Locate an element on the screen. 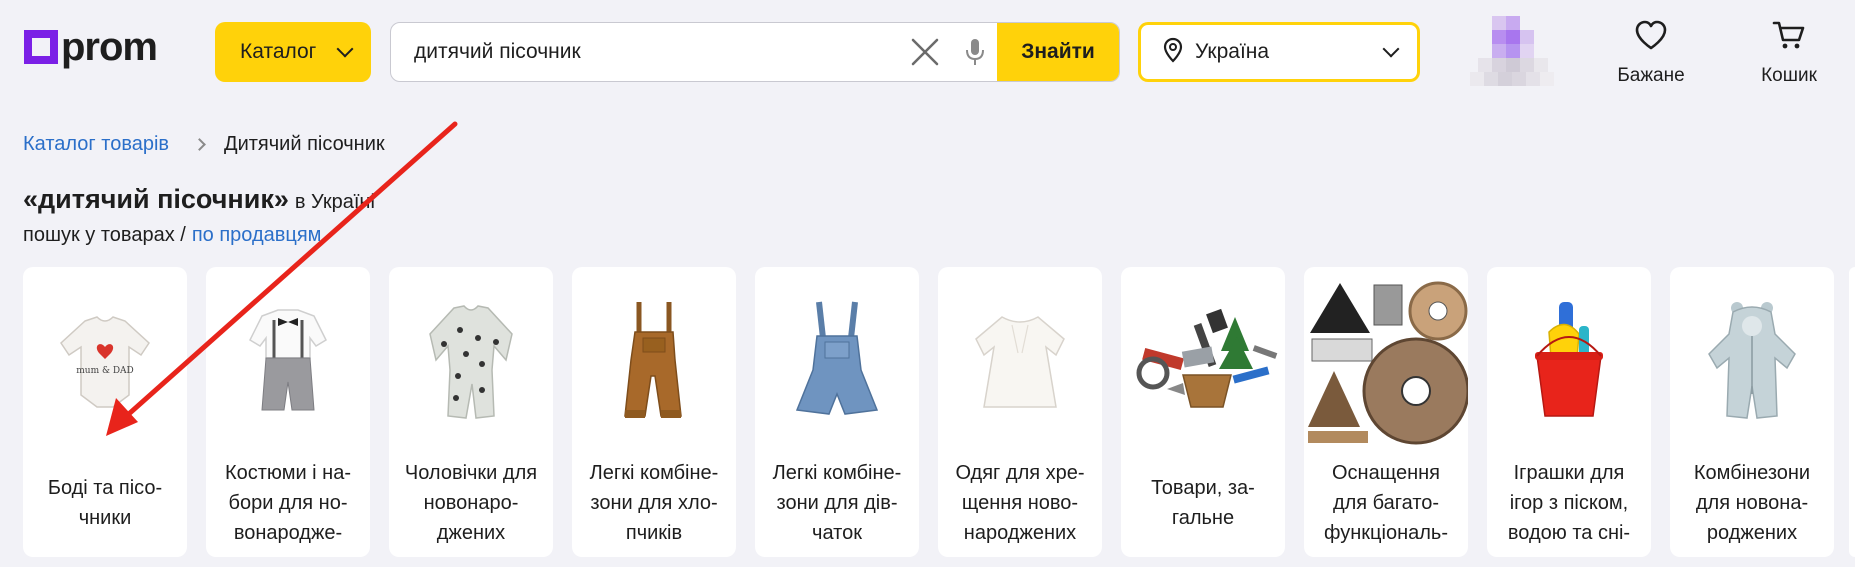 Image resolution: width=1855 pixels, height=567 pixels. breadcrumb-catalog-link: Каталог товарів is located at coordinates (96, 144).